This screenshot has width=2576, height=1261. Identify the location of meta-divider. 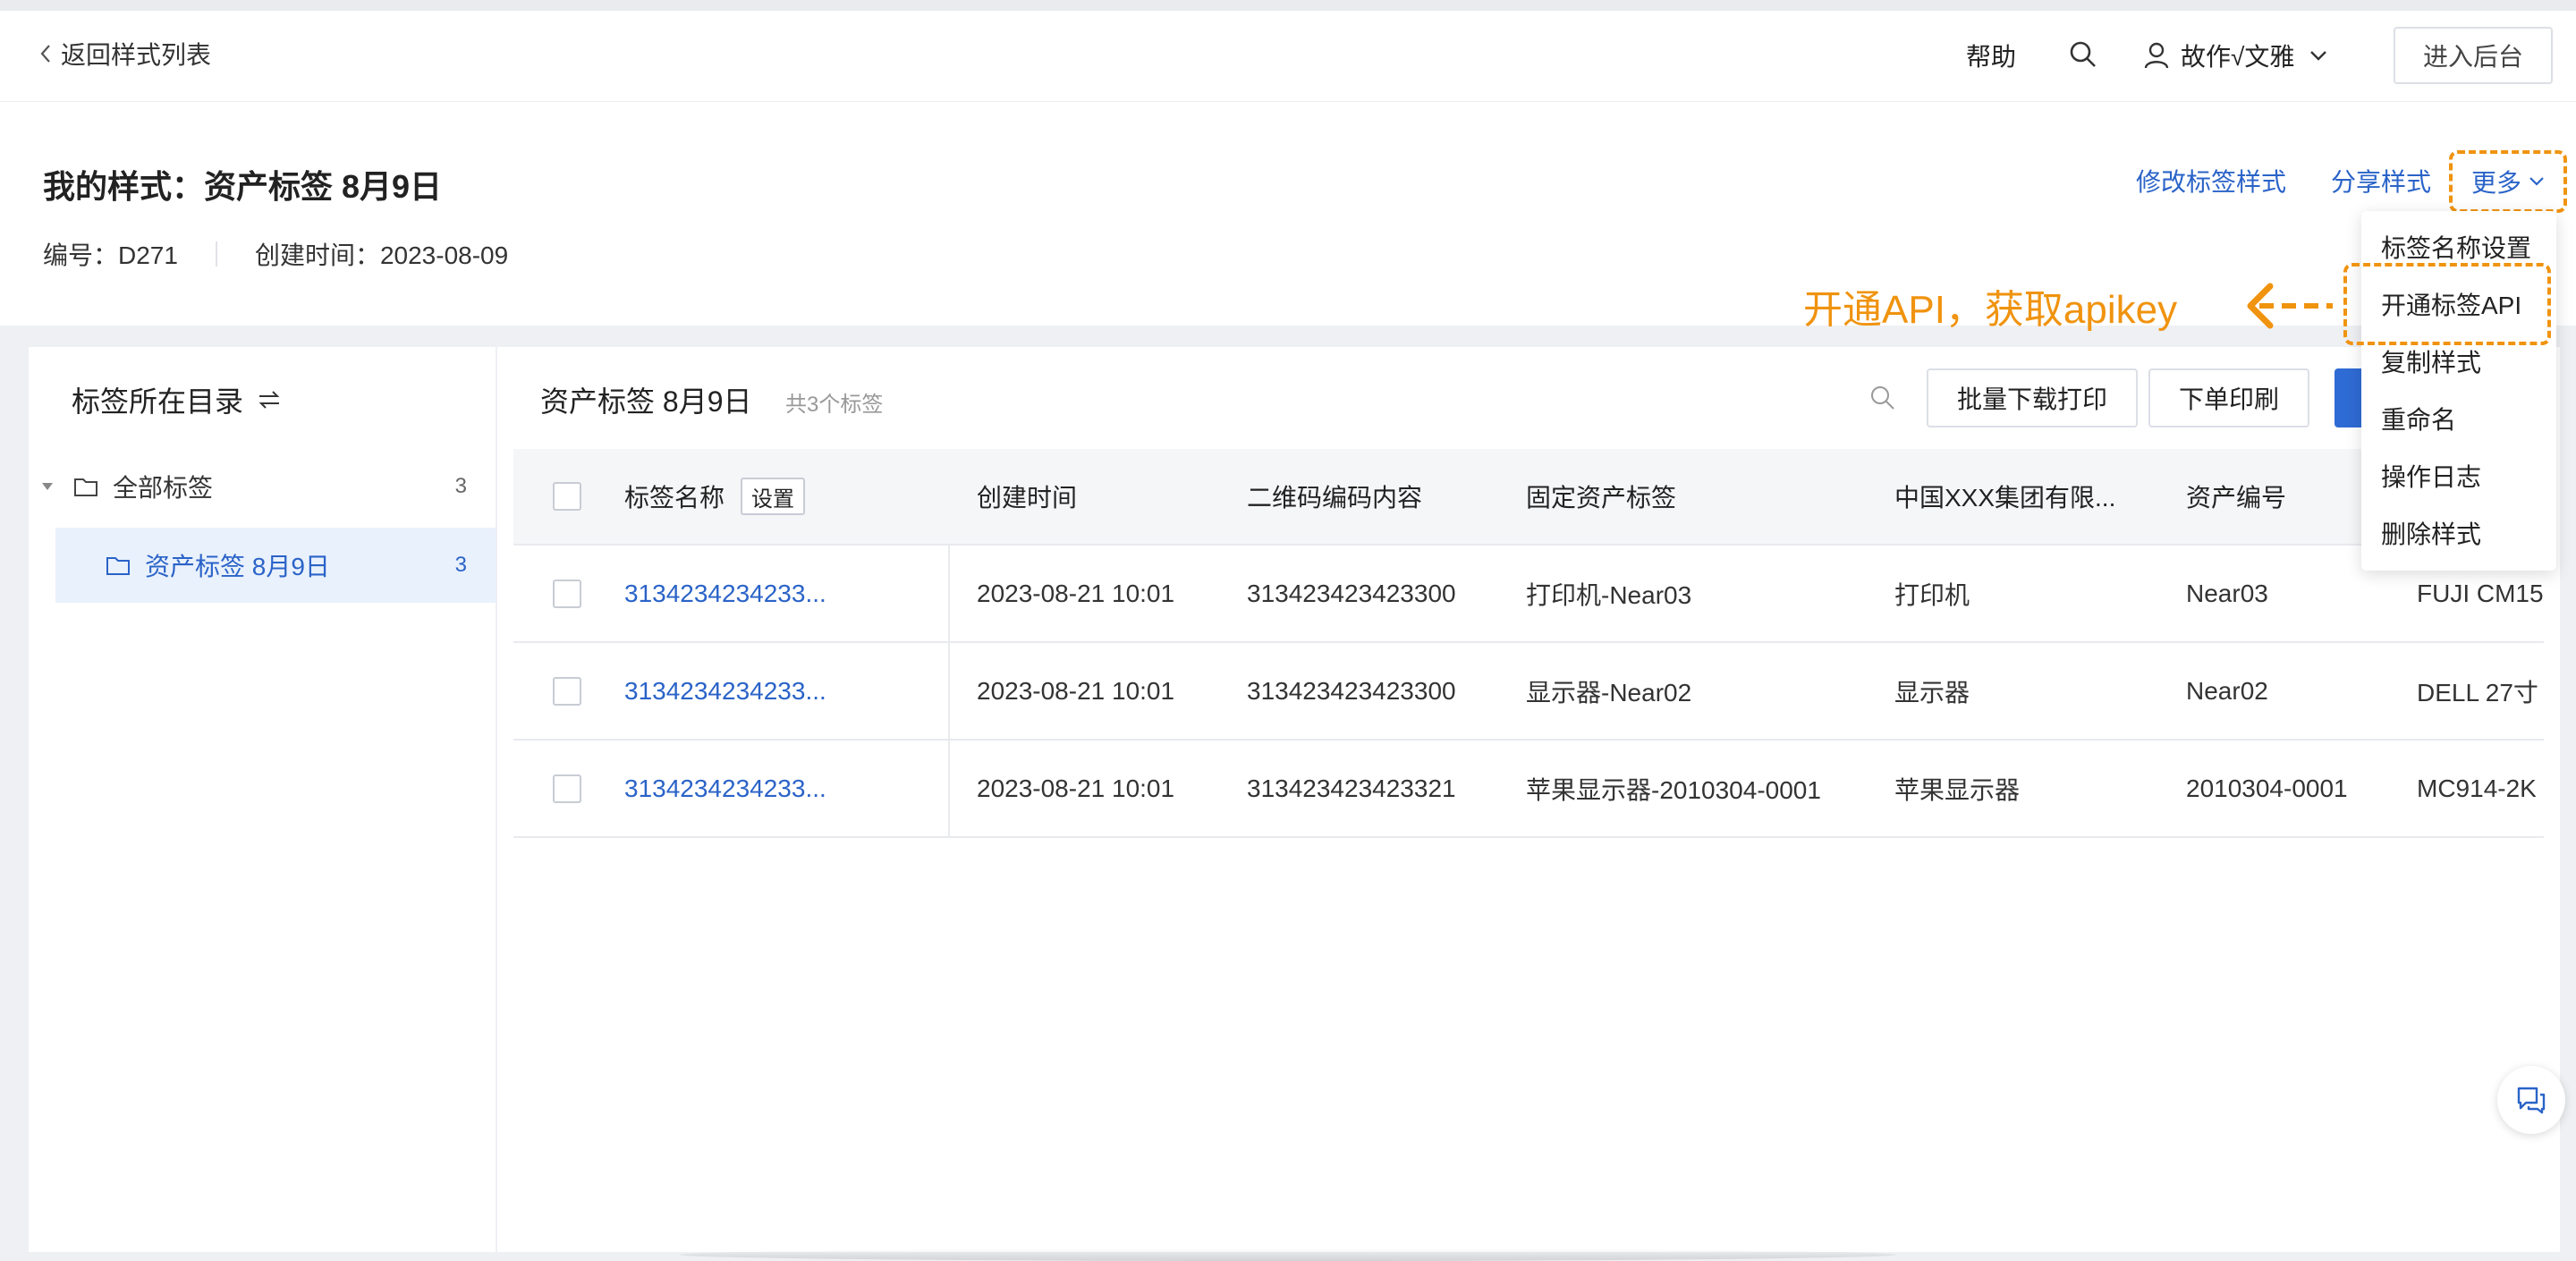
(216, 254).